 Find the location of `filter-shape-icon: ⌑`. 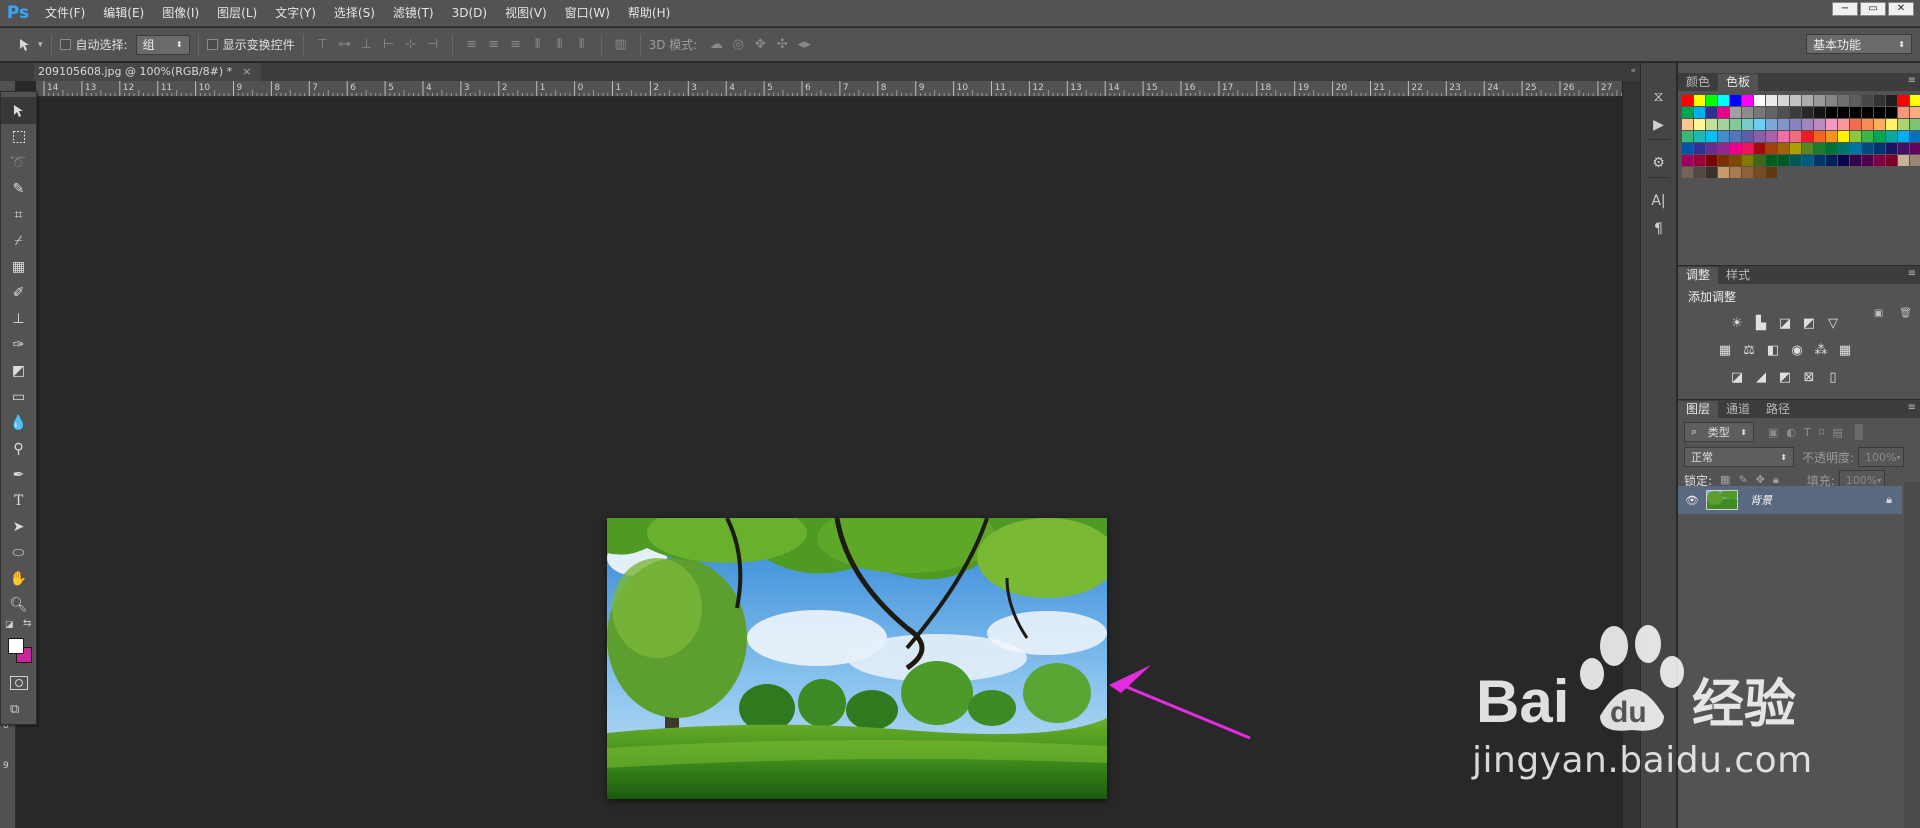

filter-shape-icon: ⌑ is located at coordinates (1822, 432).